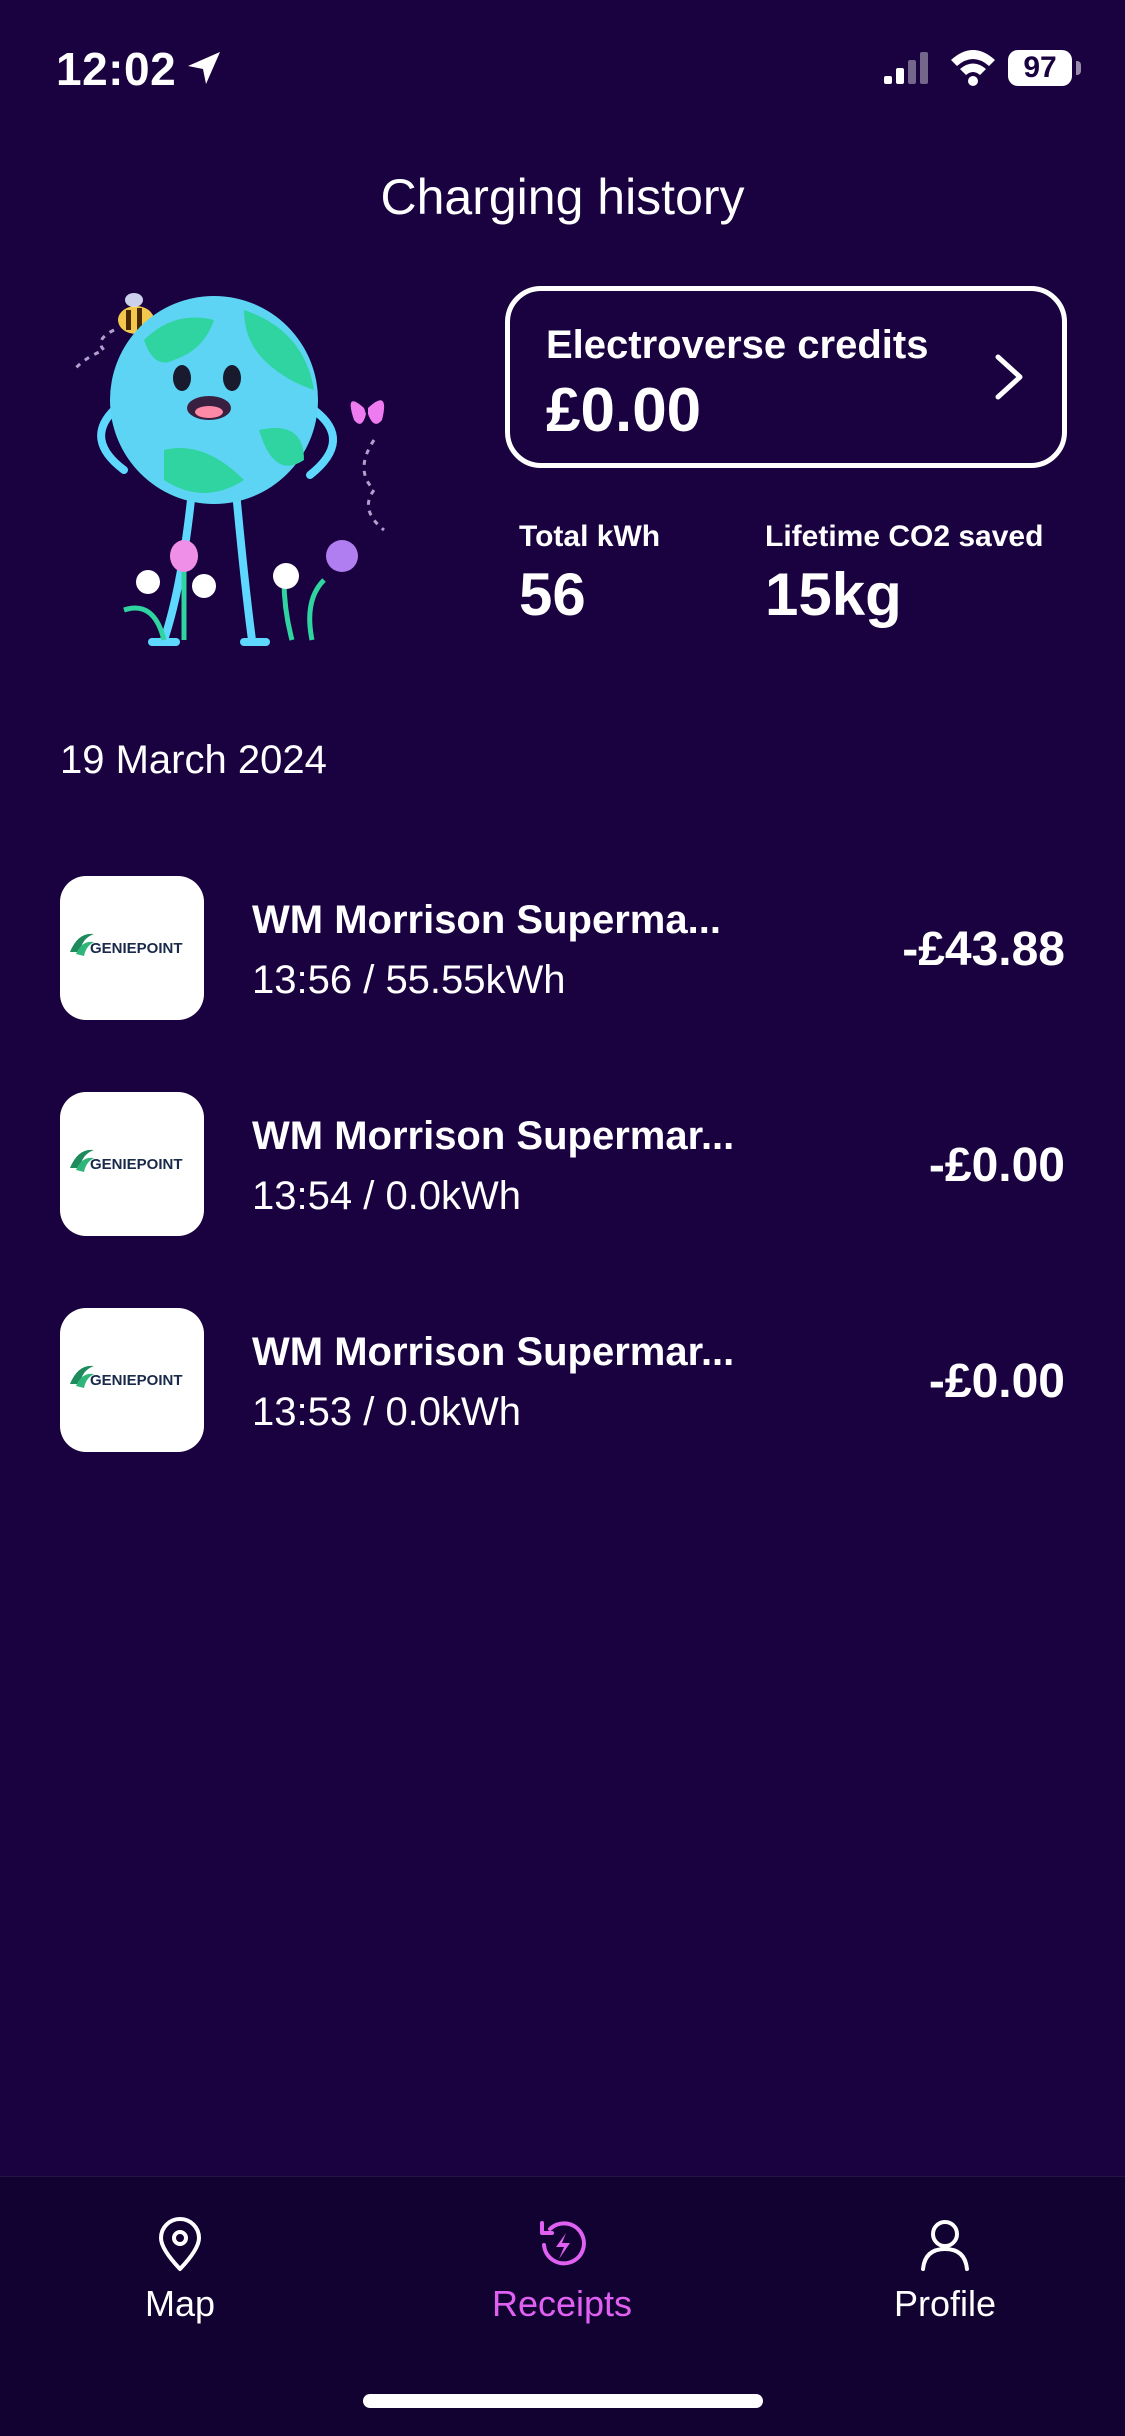  What do you see at coordinates (409, 980) in the screenshot?
I see `session-details: 13:56 / 55.55kWh` at bounding box center [409, 980].